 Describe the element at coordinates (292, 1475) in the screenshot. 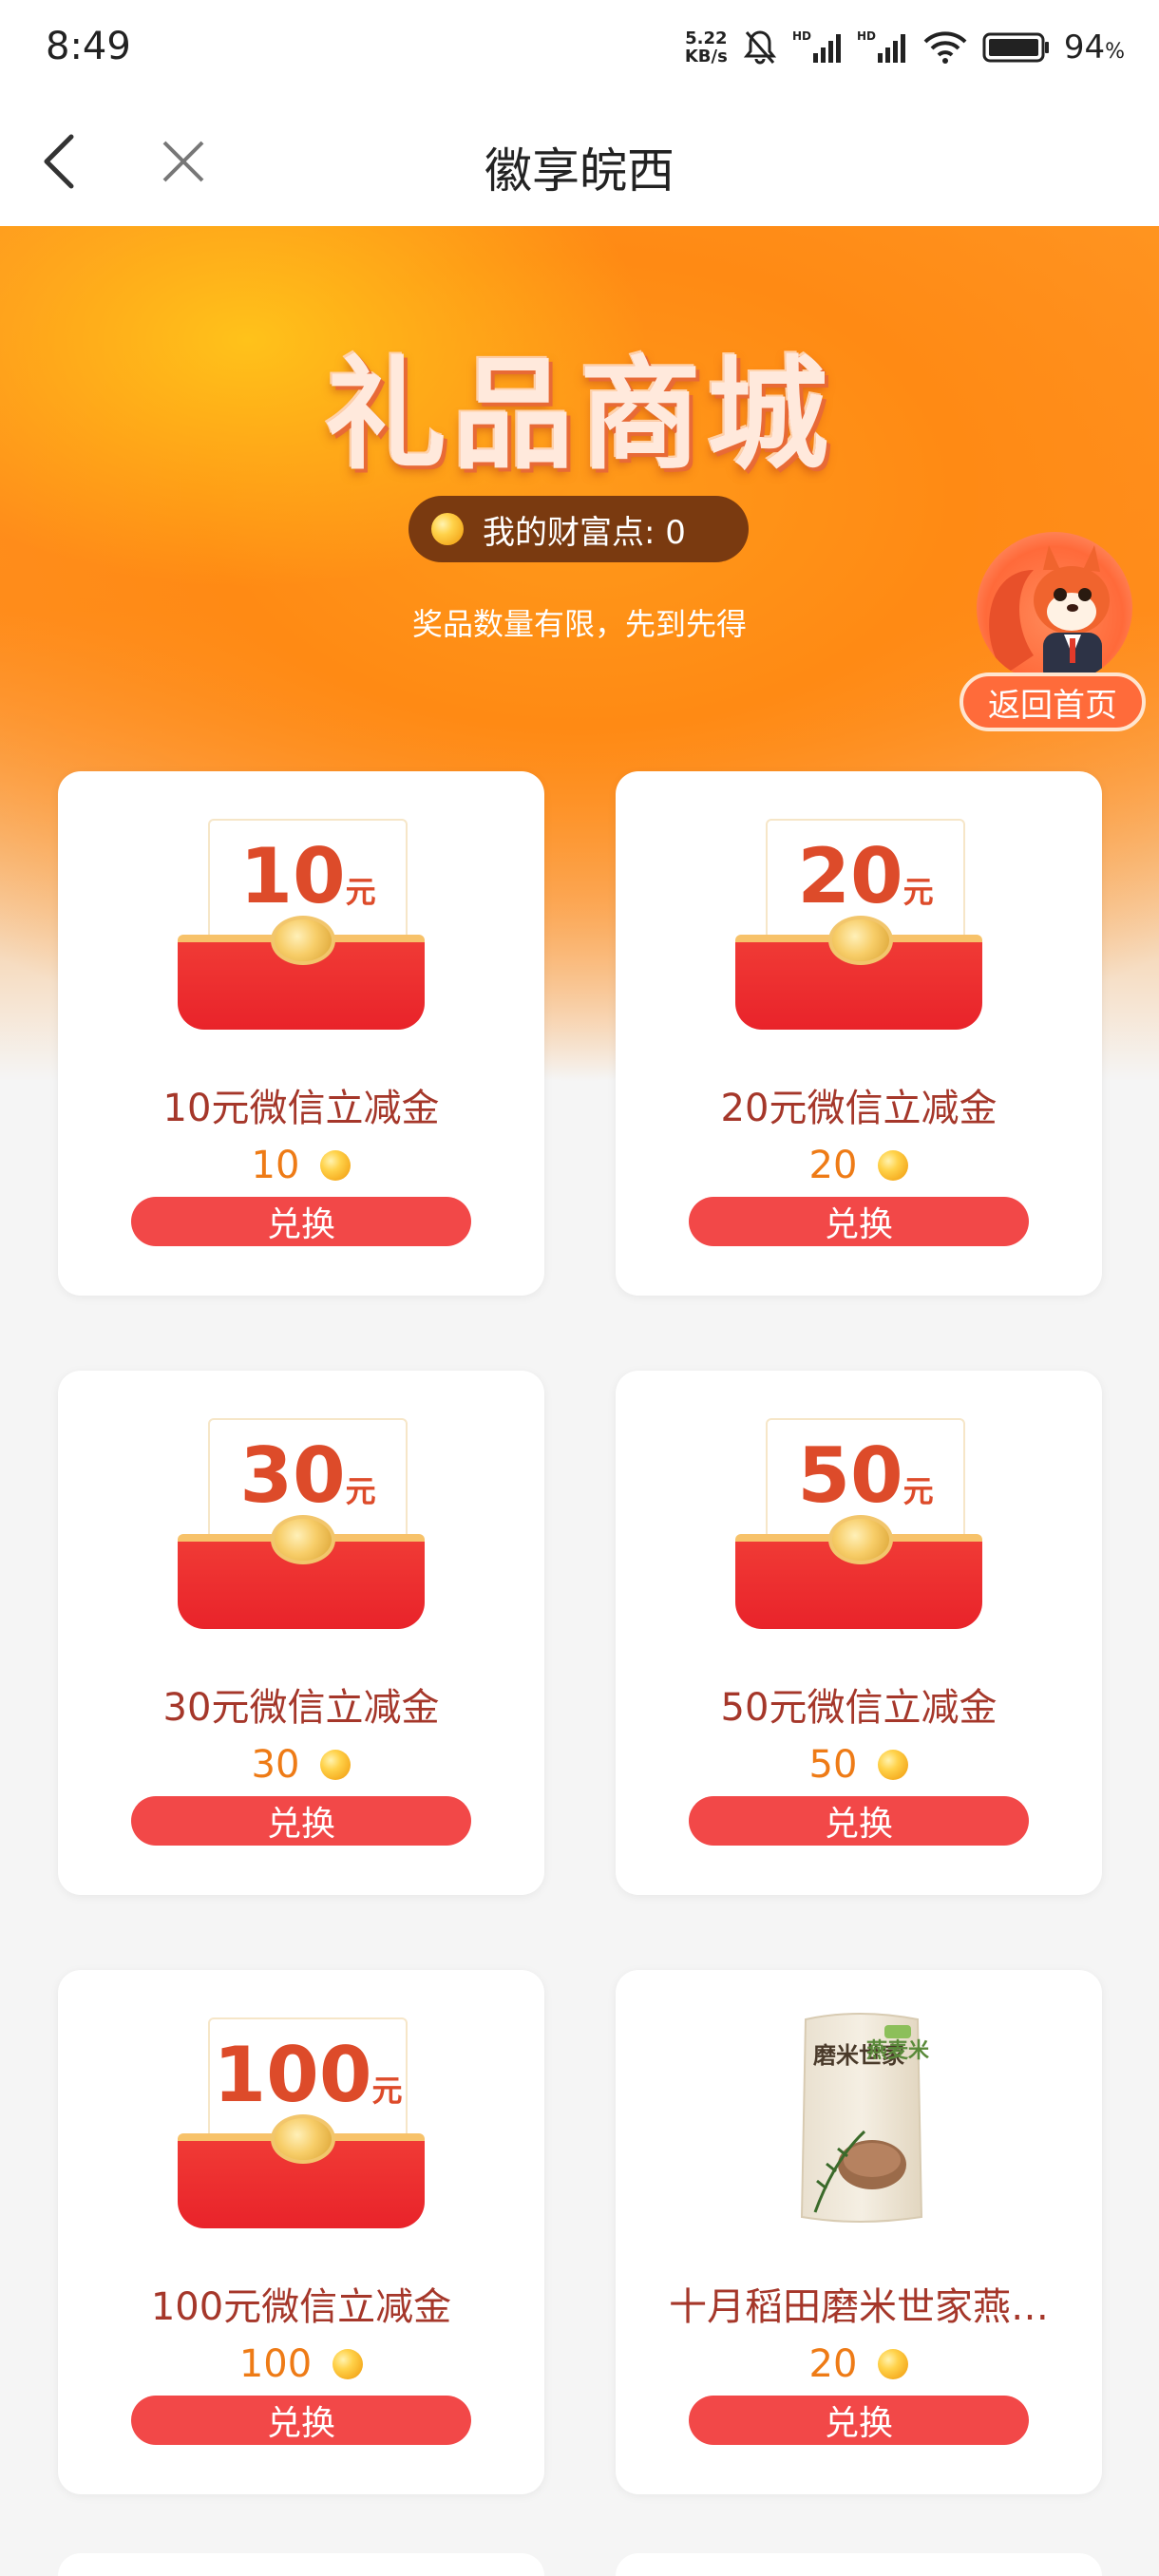

I see `voucher-amount-value: 30` at that location.